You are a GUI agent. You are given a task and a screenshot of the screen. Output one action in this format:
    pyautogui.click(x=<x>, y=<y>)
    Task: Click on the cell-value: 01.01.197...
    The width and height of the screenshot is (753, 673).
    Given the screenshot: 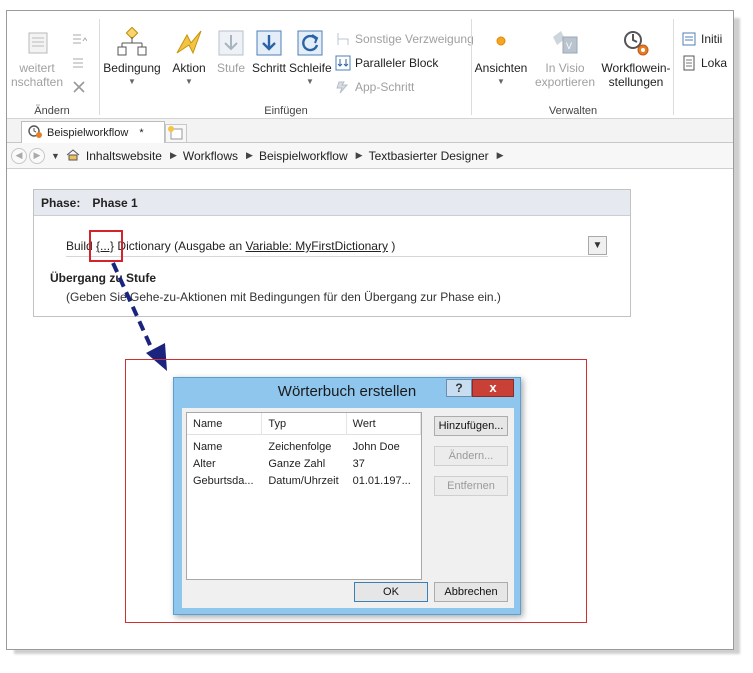 What is the action you would take?
    pyautogui.click(x=381, y=481)
    